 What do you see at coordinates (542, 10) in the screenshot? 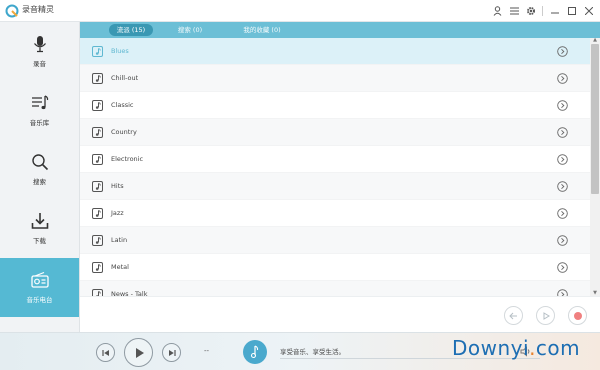
I see `titlebar-divider` at bounding box center [542, 10].